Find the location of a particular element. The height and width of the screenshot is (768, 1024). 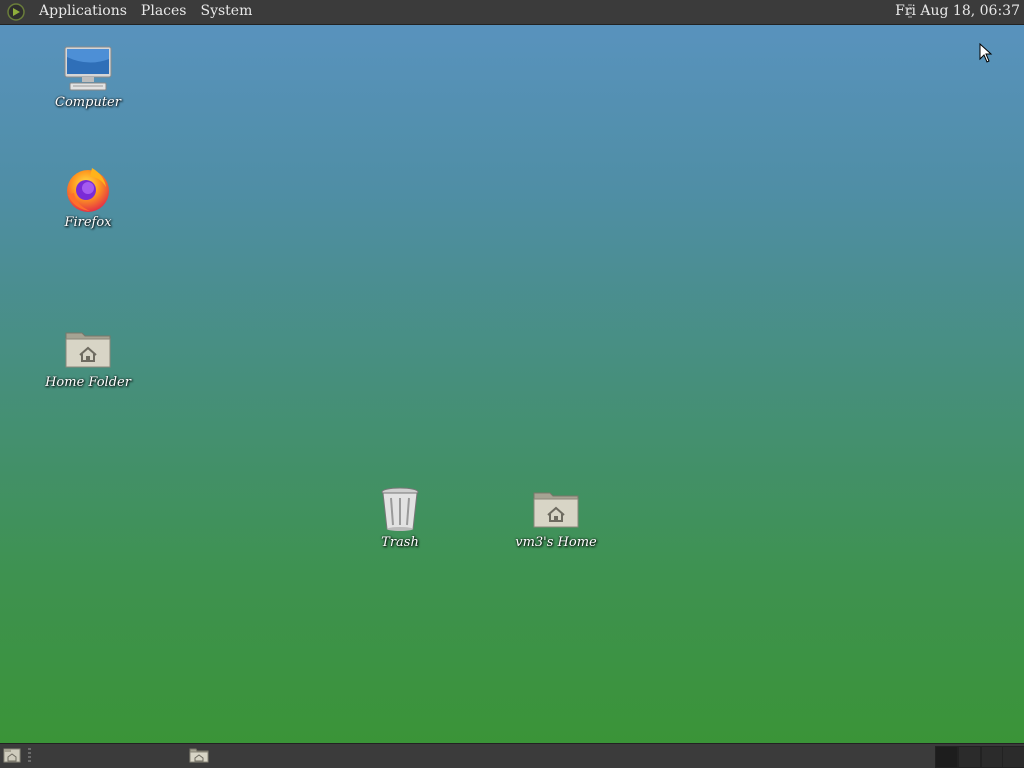

menu-system: System is located at coordinates (226, 12).